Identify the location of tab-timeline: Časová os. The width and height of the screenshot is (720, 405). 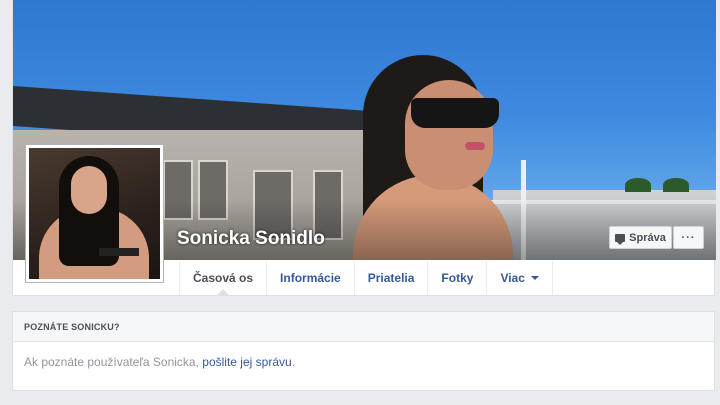
(222, 278).